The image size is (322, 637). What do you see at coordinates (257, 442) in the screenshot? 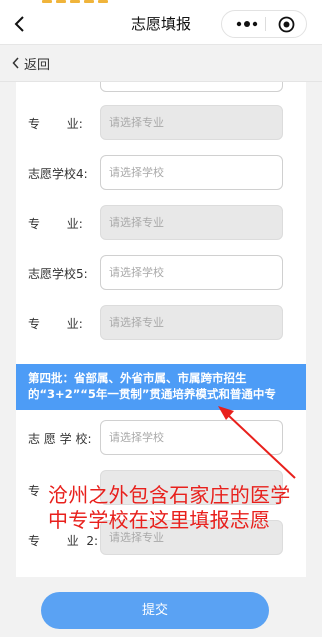
I see `annotation-arrow-icon` at bounding box center [257, 442].